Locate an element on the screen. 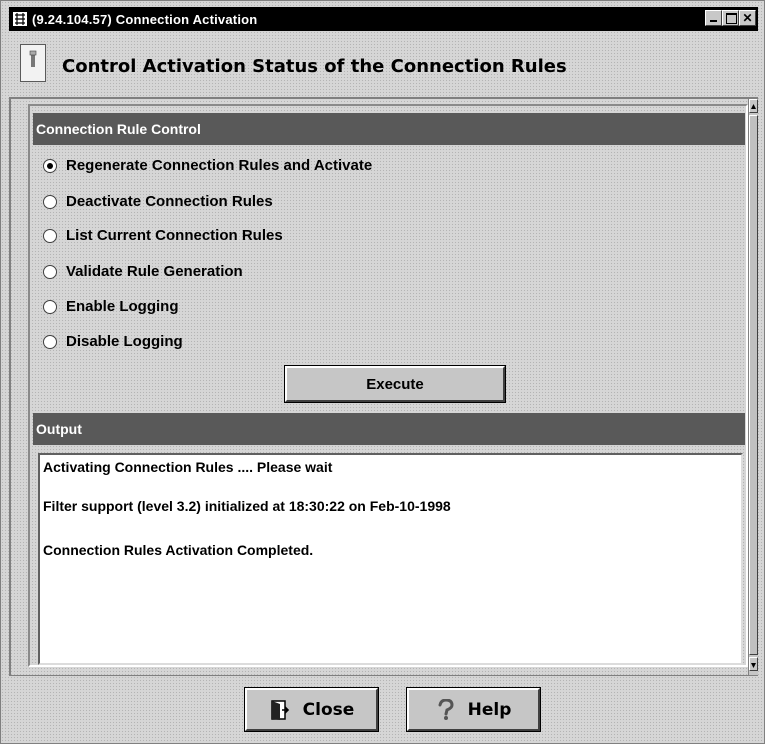  minimize-button is located at coordinates (713, 18).